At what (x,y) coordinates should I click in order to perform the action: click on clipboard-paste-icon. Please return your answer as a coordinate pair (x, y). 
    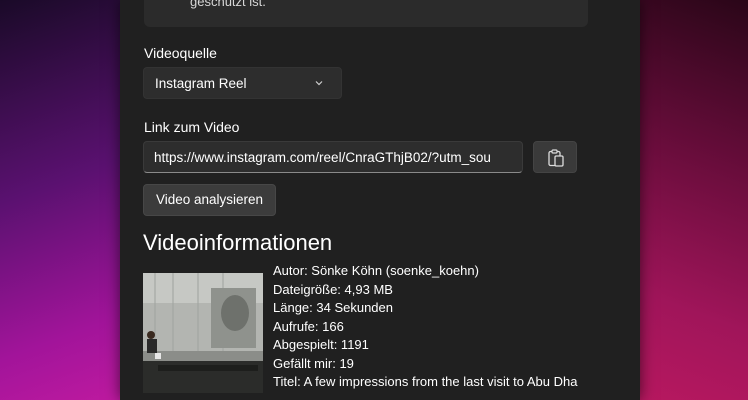
    Looking at the image, I should click on (556, 158).